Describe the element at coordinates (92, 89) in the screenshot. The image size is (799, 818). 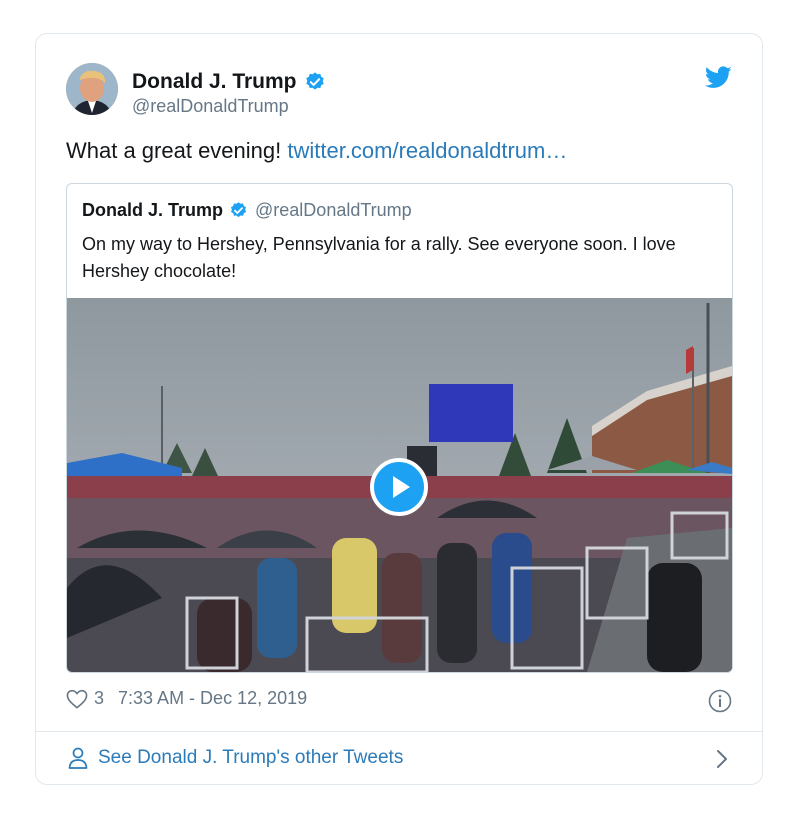
I see `avatar` at that location.